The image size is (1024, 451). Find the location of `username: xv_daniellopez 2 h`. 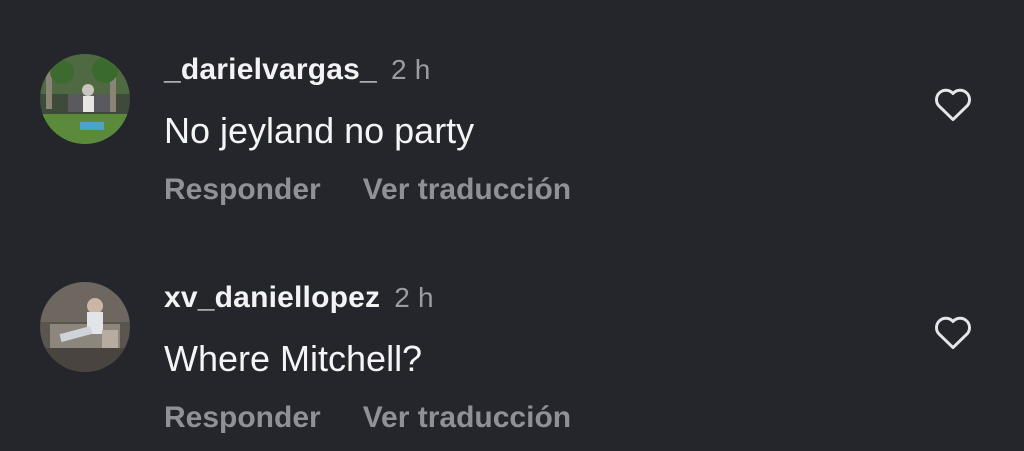

username: xv_daniellopez 2 h is located at coordinates (299, 298).